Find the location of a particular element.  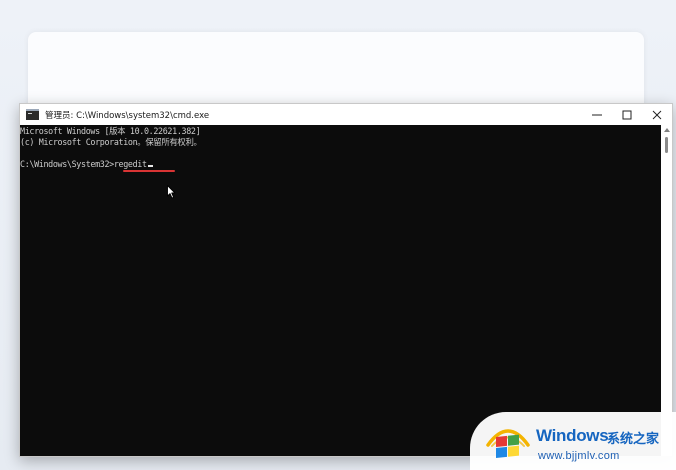

console-line-copyright: (c) Microsoft Corporation。保留所有权利。 is located at coordinates (111, 142).